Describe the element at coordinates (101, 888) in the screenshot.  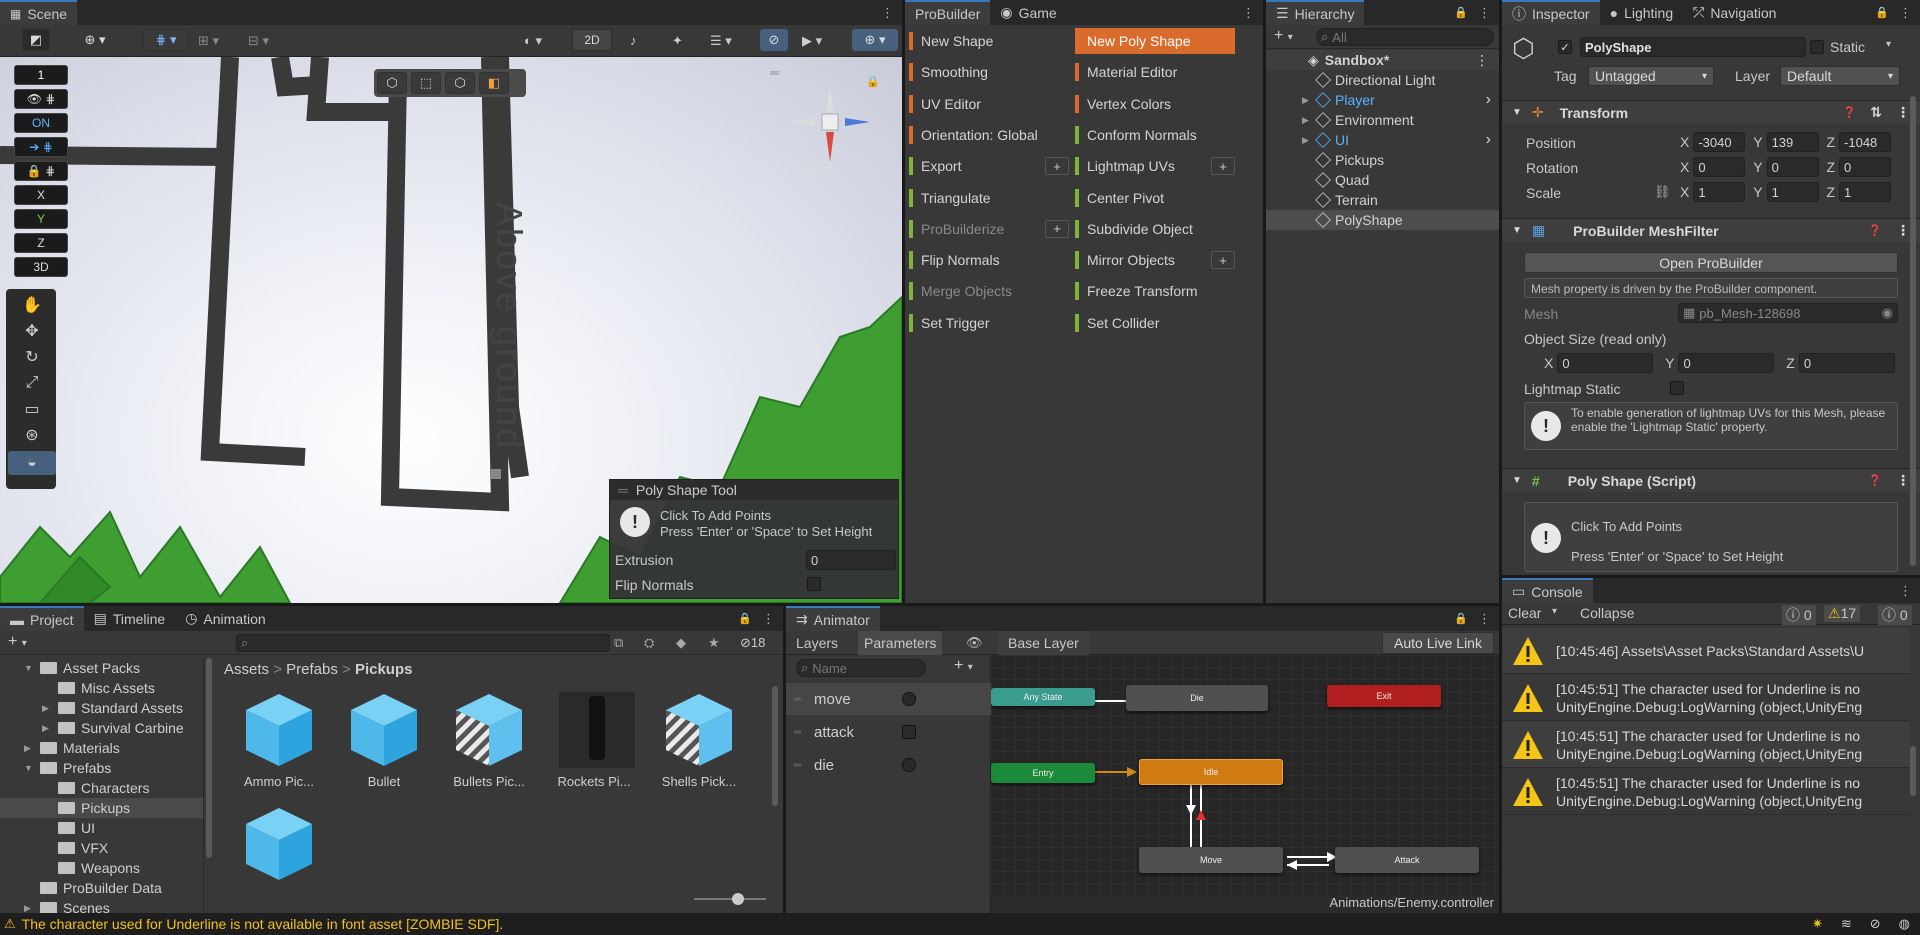
I see `folder-tree-item: ProBuilder Data` at that location.